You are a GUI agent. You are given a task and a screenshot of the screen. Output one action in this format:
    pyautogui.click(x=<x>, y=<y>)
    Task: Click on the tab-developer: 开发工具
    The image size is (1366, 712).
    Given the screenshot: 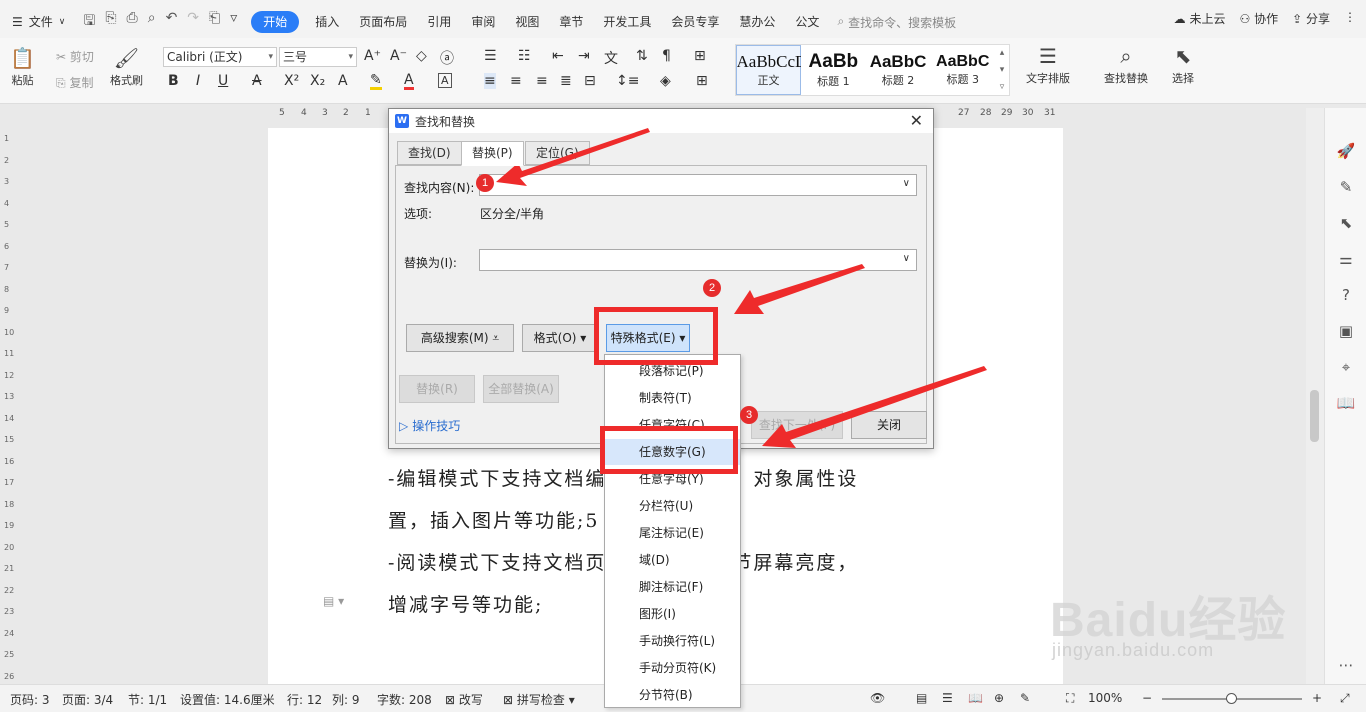 What is the action you would take?
    pyautogui.click(x=627, y=22)
    